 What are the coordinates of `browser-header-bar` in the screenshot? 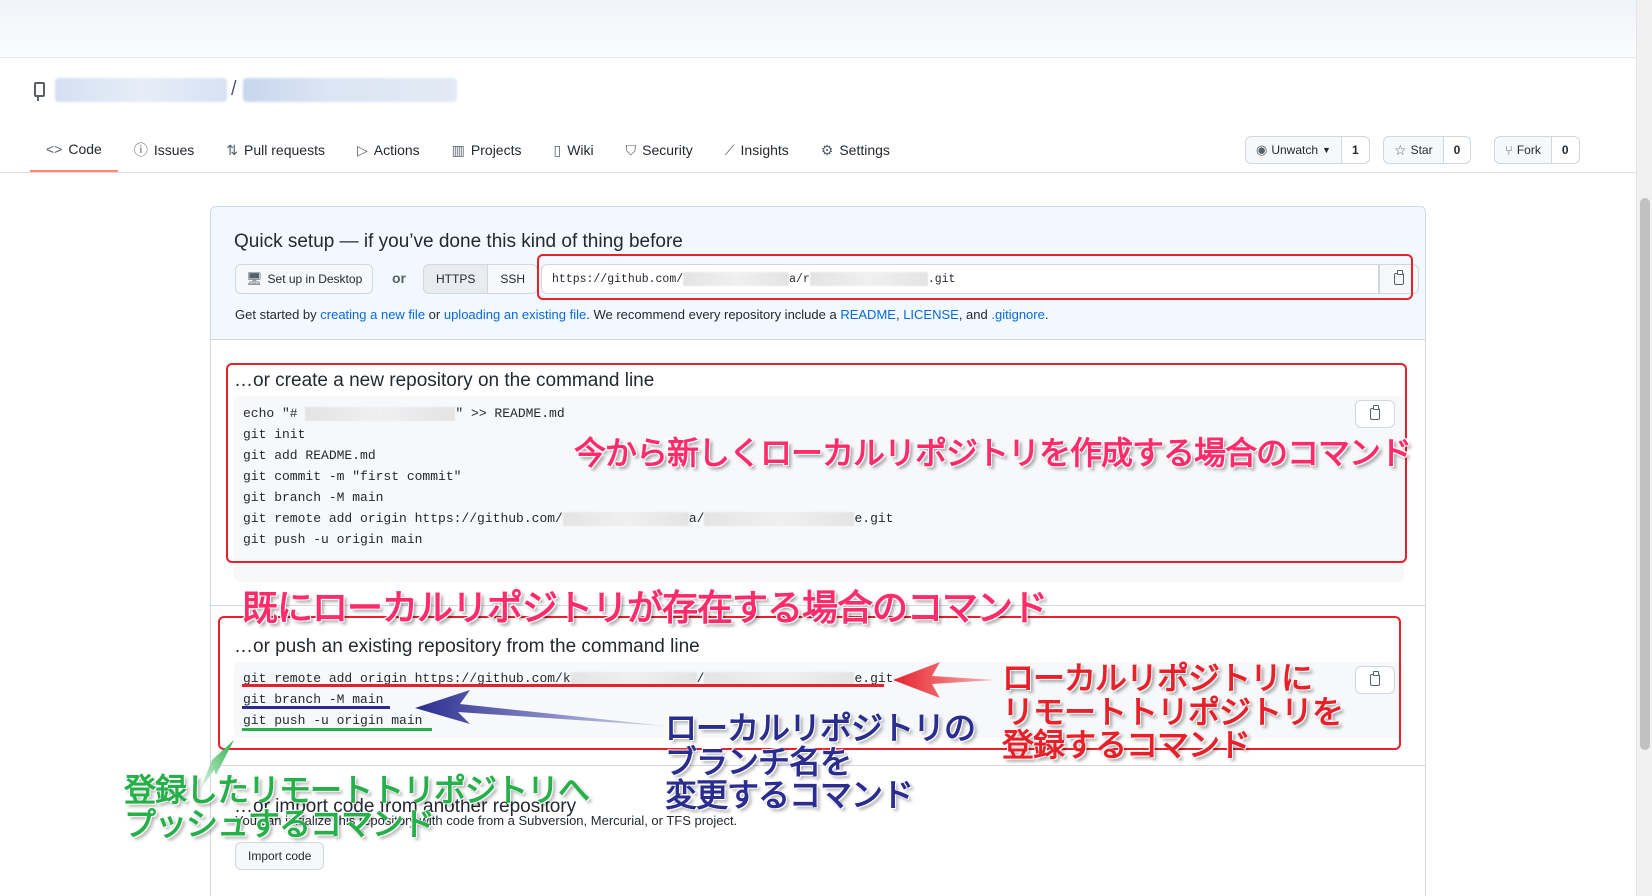 It's located at (818, 29).